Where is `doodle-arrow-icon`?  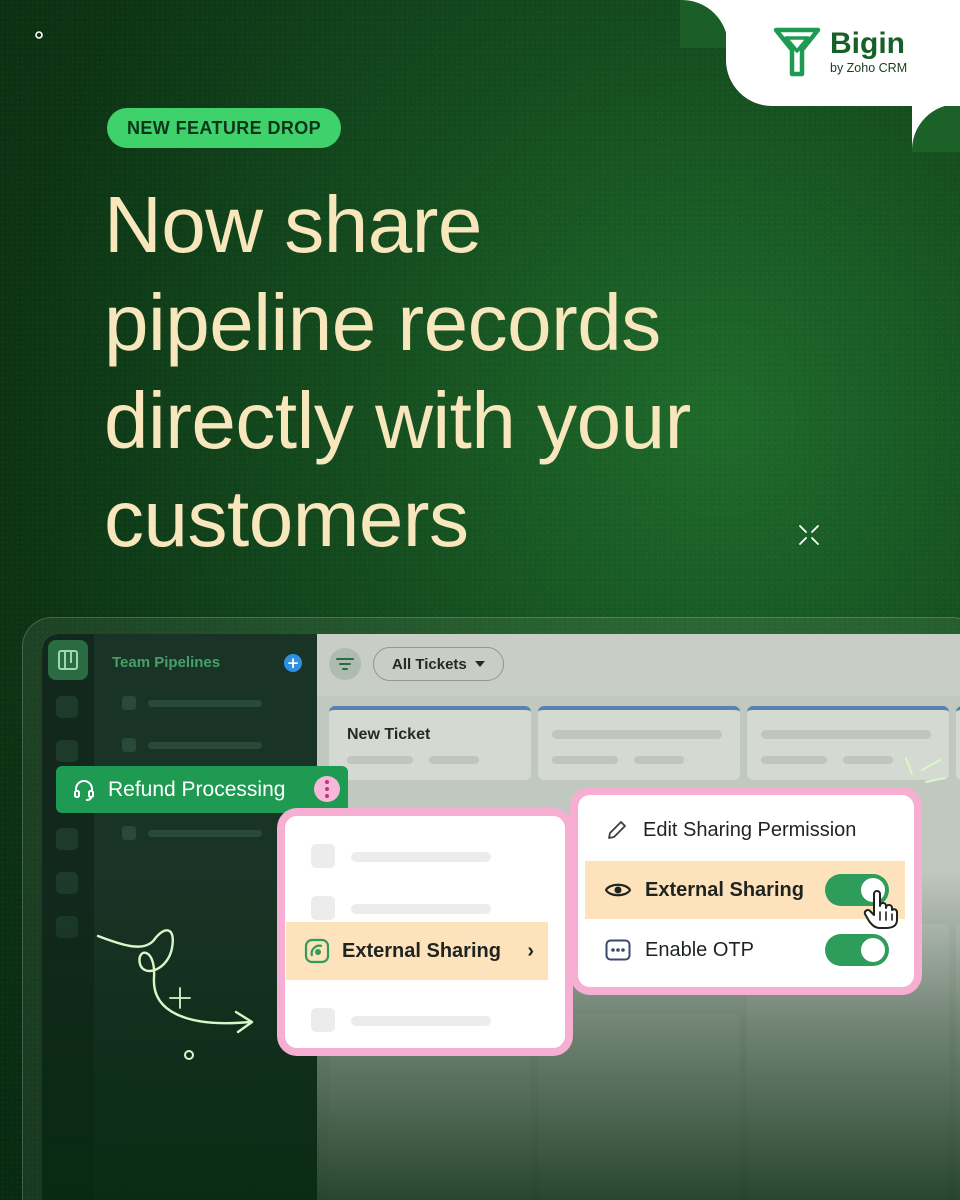 doodle-arrow-icon is located at coordinates (175, 994).